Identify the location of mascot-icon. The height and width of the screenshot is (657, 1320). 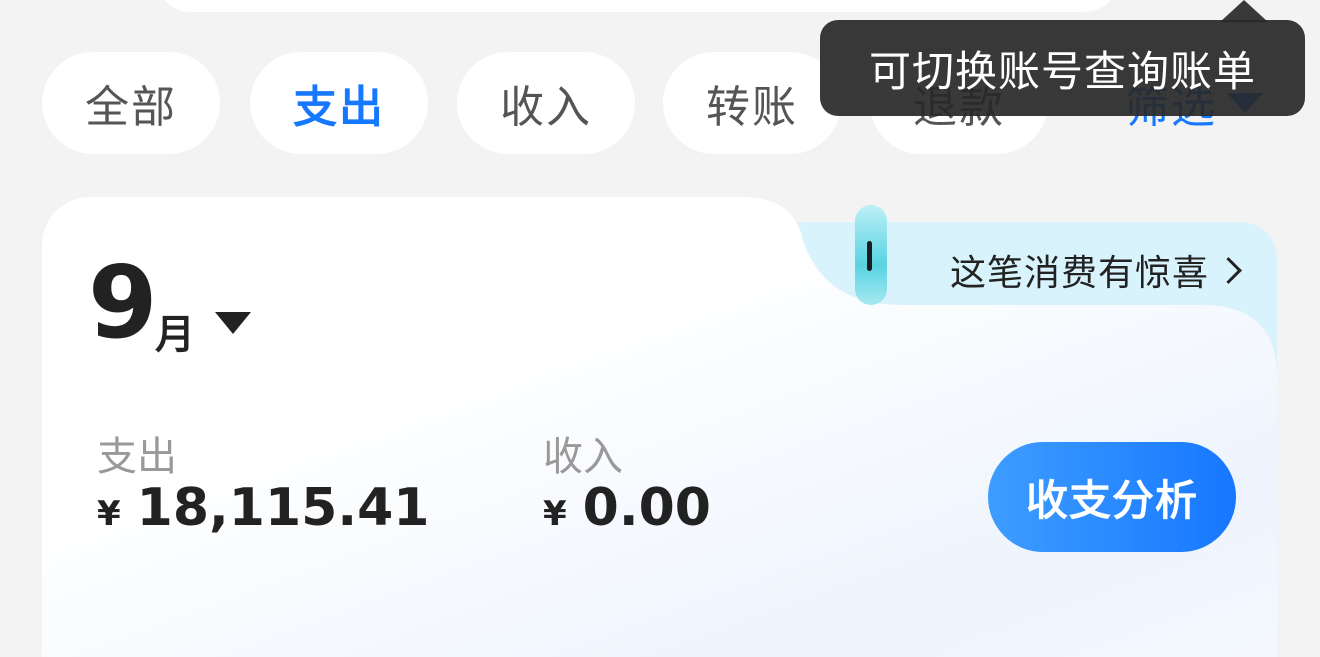
(871, 255).